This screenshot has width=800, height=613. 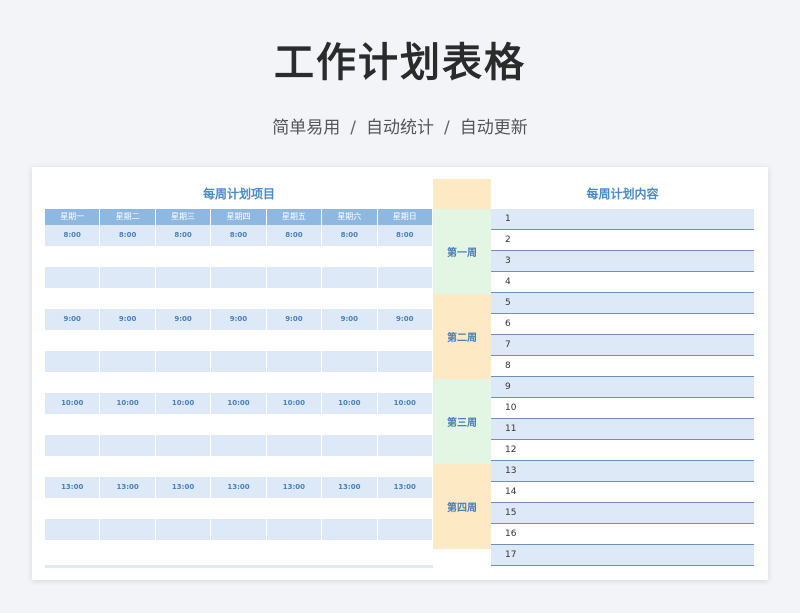 I want to click on day-header: 星期一, so click(x=73, y=217).